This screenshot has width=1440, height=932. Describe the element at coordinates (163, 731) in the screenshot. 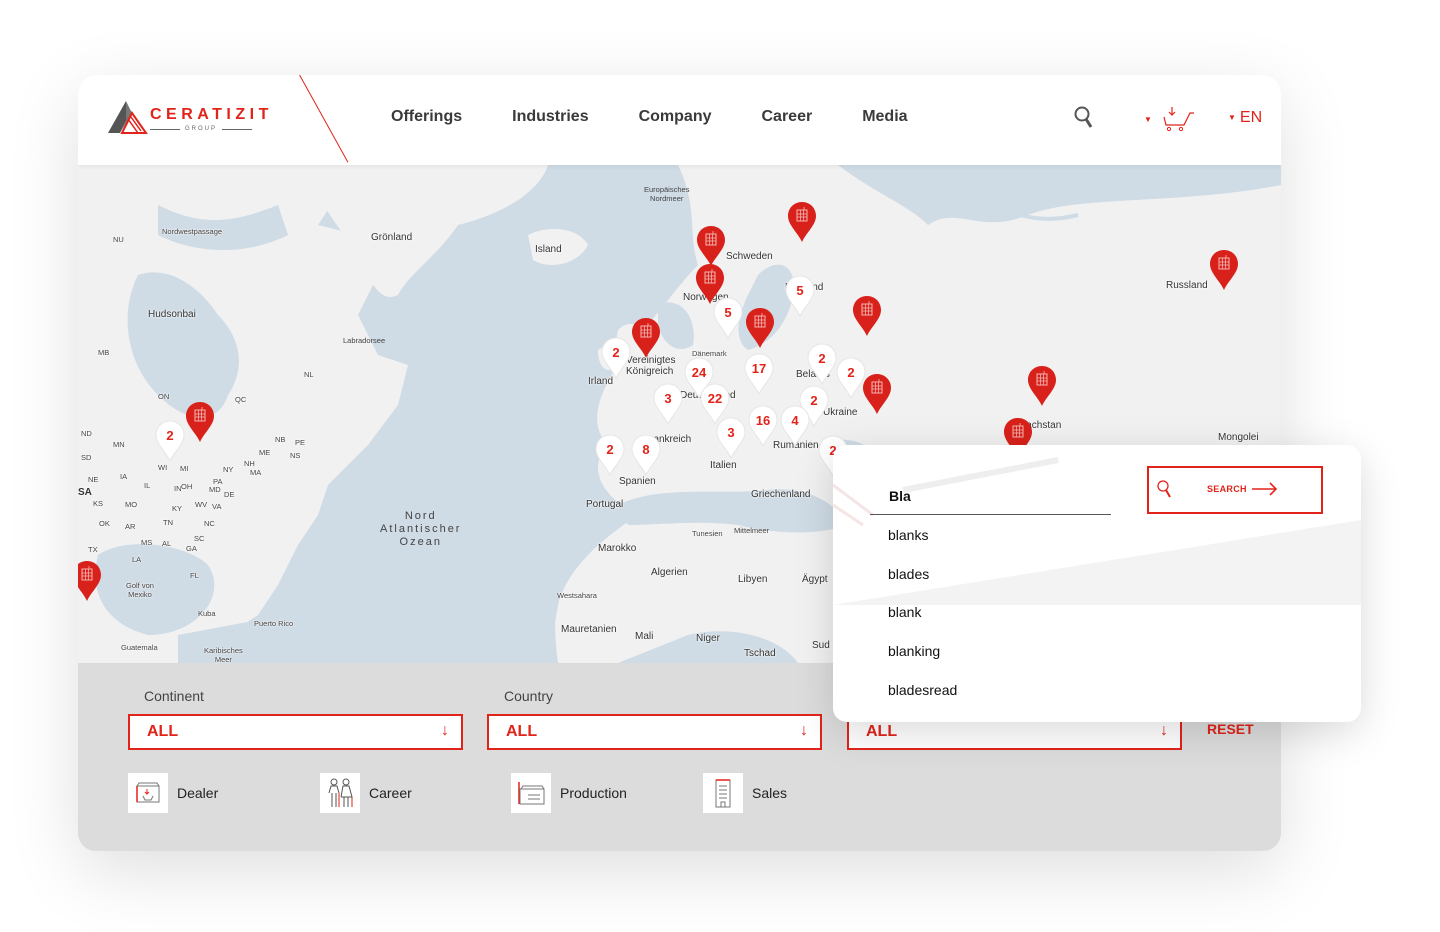

I see `continent-value: ALL` at that location.